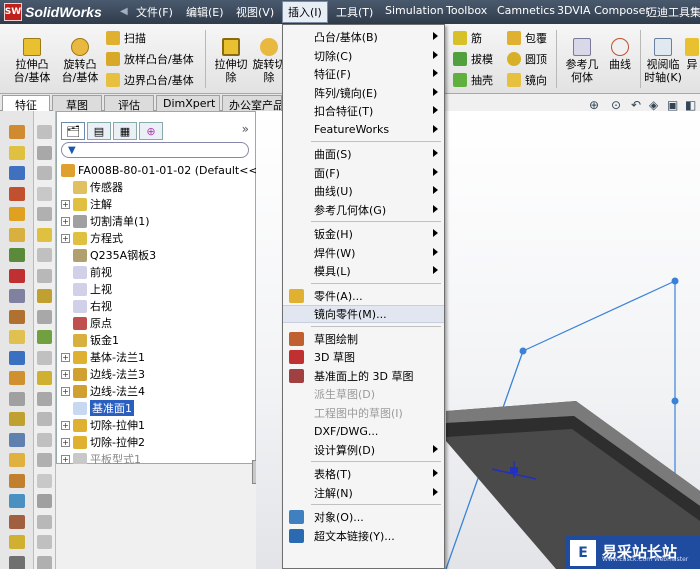 Image resolution: width=700 pixels, height=569 pixels. I want to click on insert-menu-item: 3D 草图, so click(363, 357).